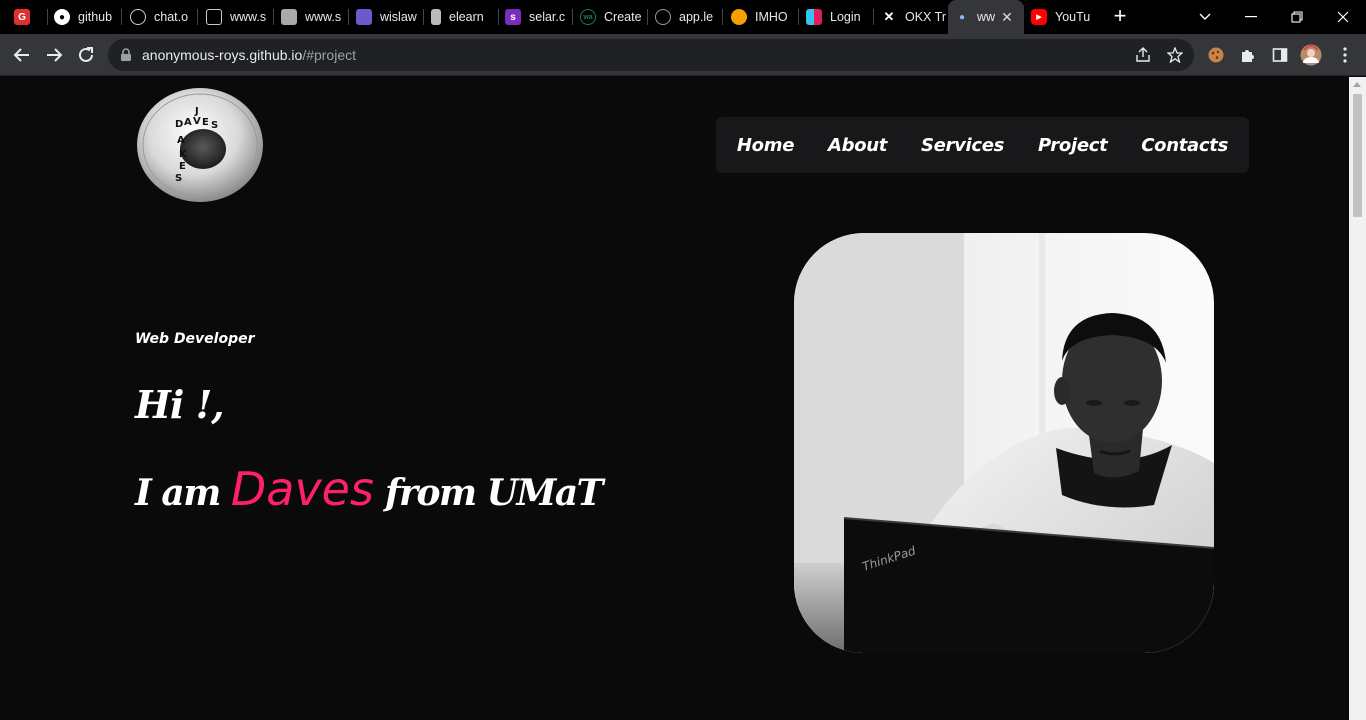  I want to click on tab-8: wa Create, so click(614, 17).